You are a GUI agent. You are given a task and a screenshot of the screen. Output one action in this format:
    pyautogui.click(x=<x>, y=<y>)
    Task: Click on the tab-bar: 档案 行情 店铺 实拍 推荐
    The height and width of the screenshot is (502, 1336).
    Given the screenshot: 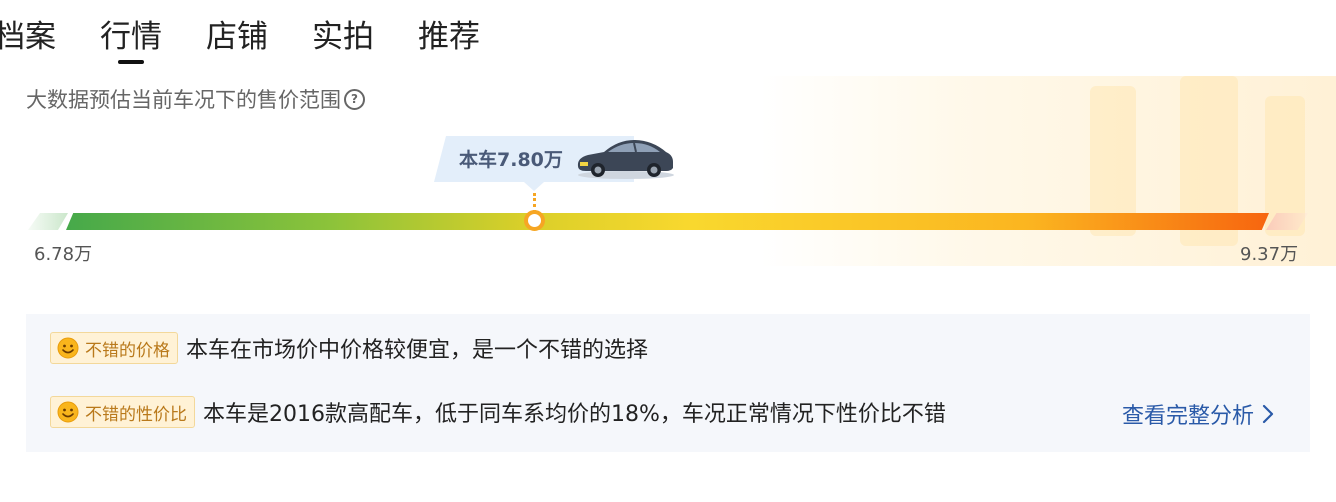 What is the action you would take?
    pyautogui.click(x=262, y=40)
    